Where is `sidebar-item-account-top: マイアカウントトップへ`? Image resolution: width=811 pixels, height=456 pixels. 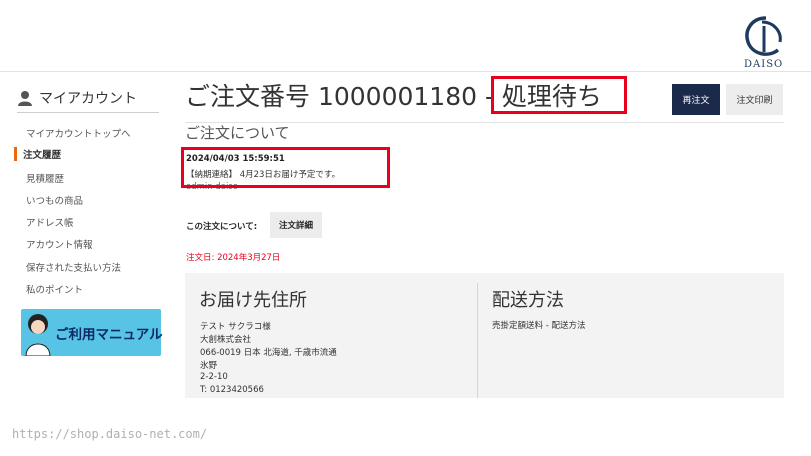 sidebar-item-account-top: マイアカウントトップへ is located at coordinates (78, 133).